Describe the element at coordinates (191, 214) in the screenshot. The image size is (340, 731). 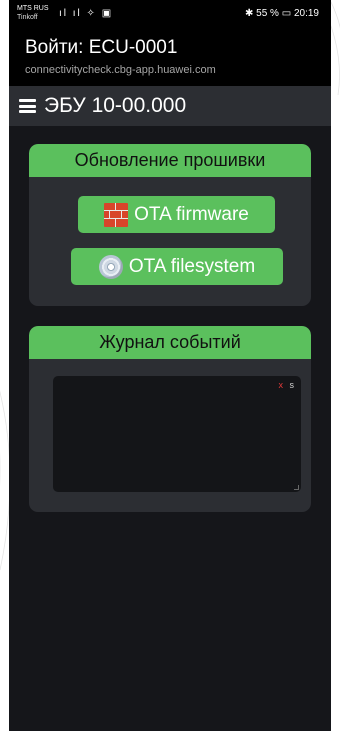
I see `ota-firmware-label: OTA firmware` at that location.